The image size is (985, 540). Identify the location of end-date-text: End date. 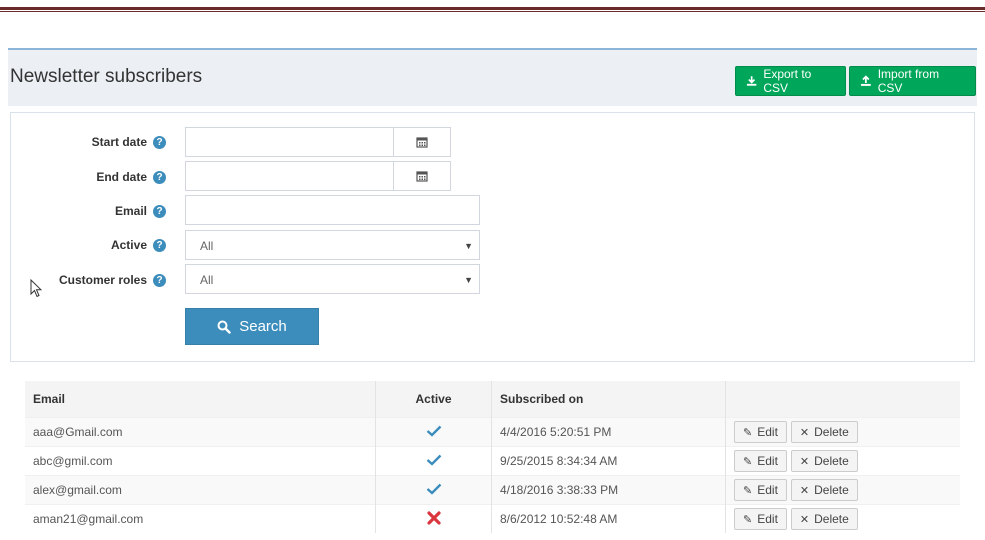
(121, 177).